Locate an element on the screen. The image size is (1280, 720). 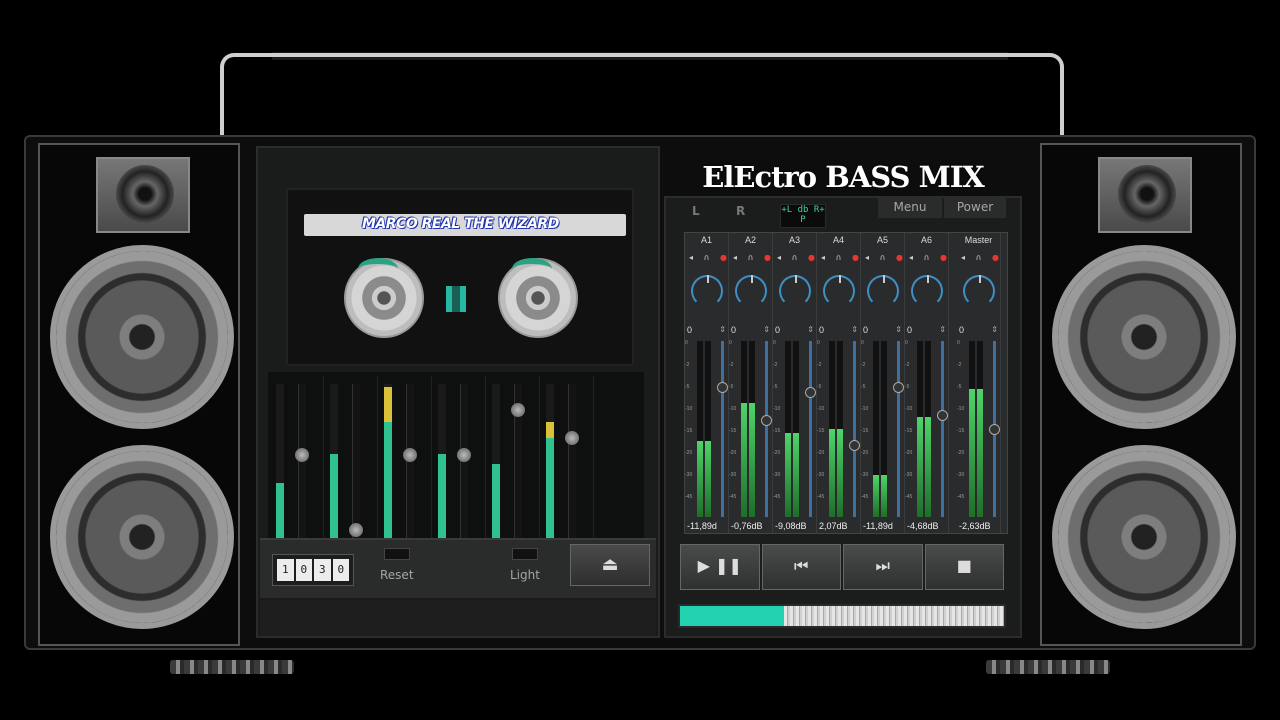
track-progress is located at coordinates (842, 616).